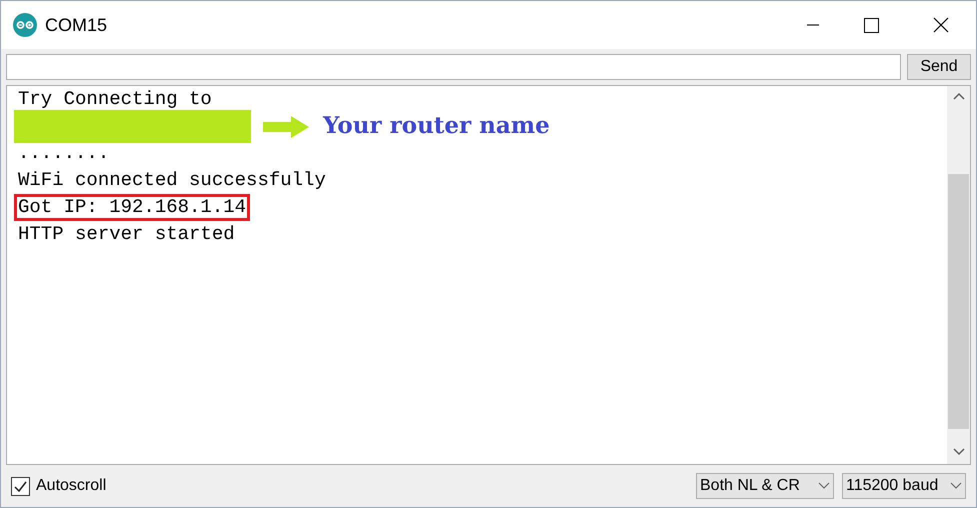  I want to click on line-ending-dropdown: Both NL & CR, so click(765, 486).